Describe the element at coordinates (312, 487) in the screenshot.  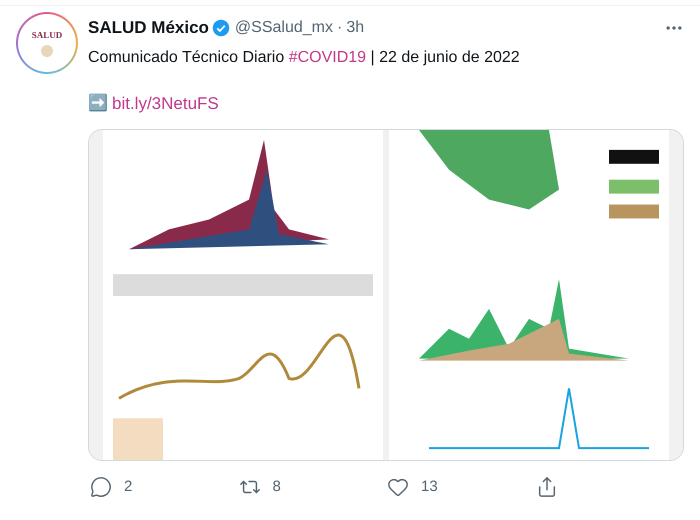
I see `retweet-button: 8` at that location.